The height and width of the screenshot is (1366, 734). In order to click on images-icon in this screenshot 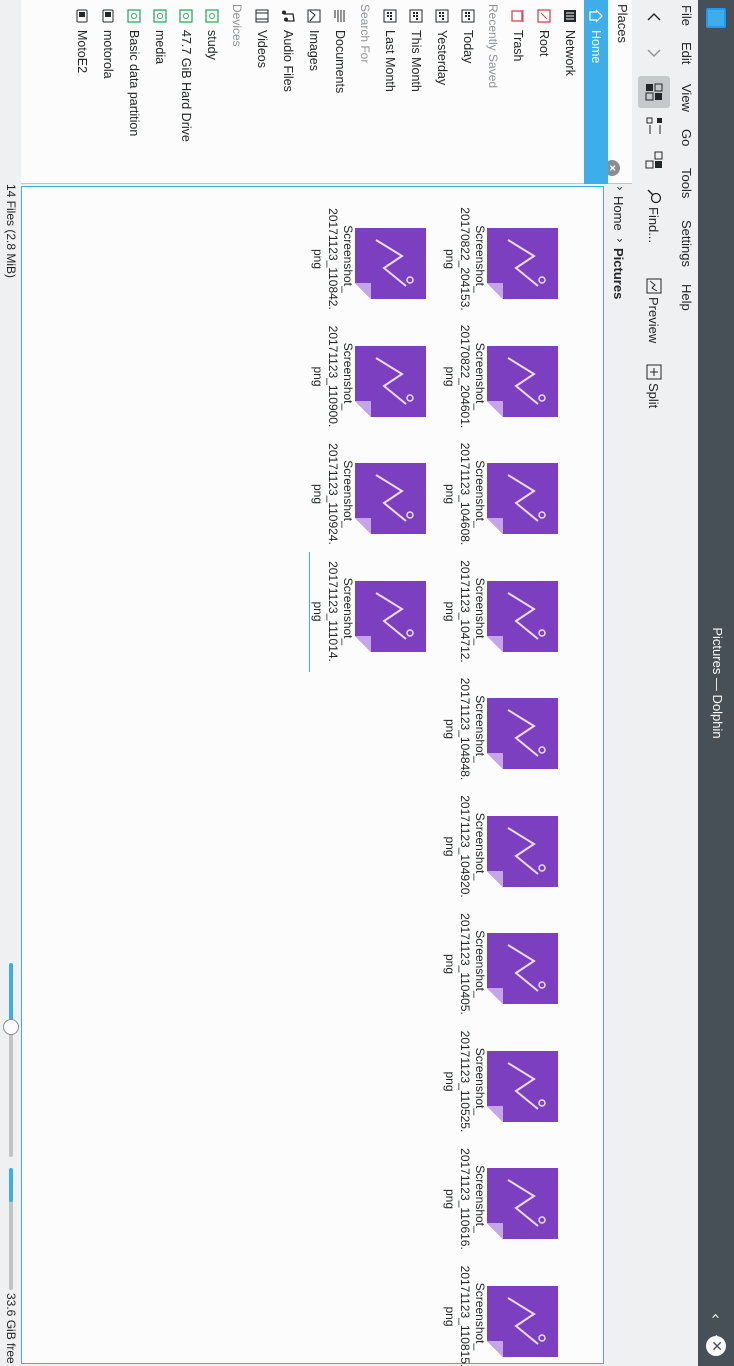, I will do `click(314, 16)`.